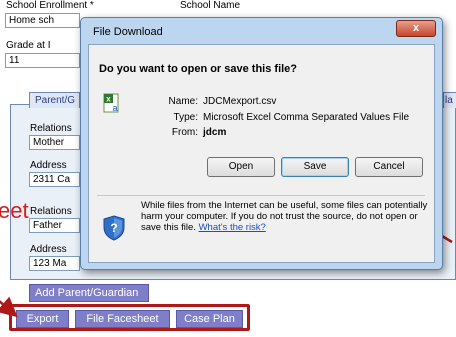  I want to click on save-button: Save, so click(315, 167).